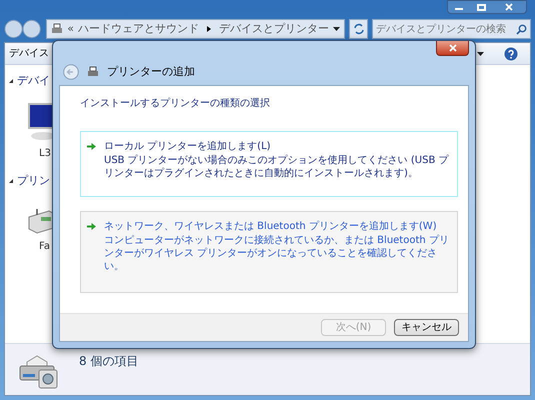 The width and height of the screenshot is (535, 400). Describe the element at coordinates (511, 53) in the screenshot. I see `help-icon` at that location.